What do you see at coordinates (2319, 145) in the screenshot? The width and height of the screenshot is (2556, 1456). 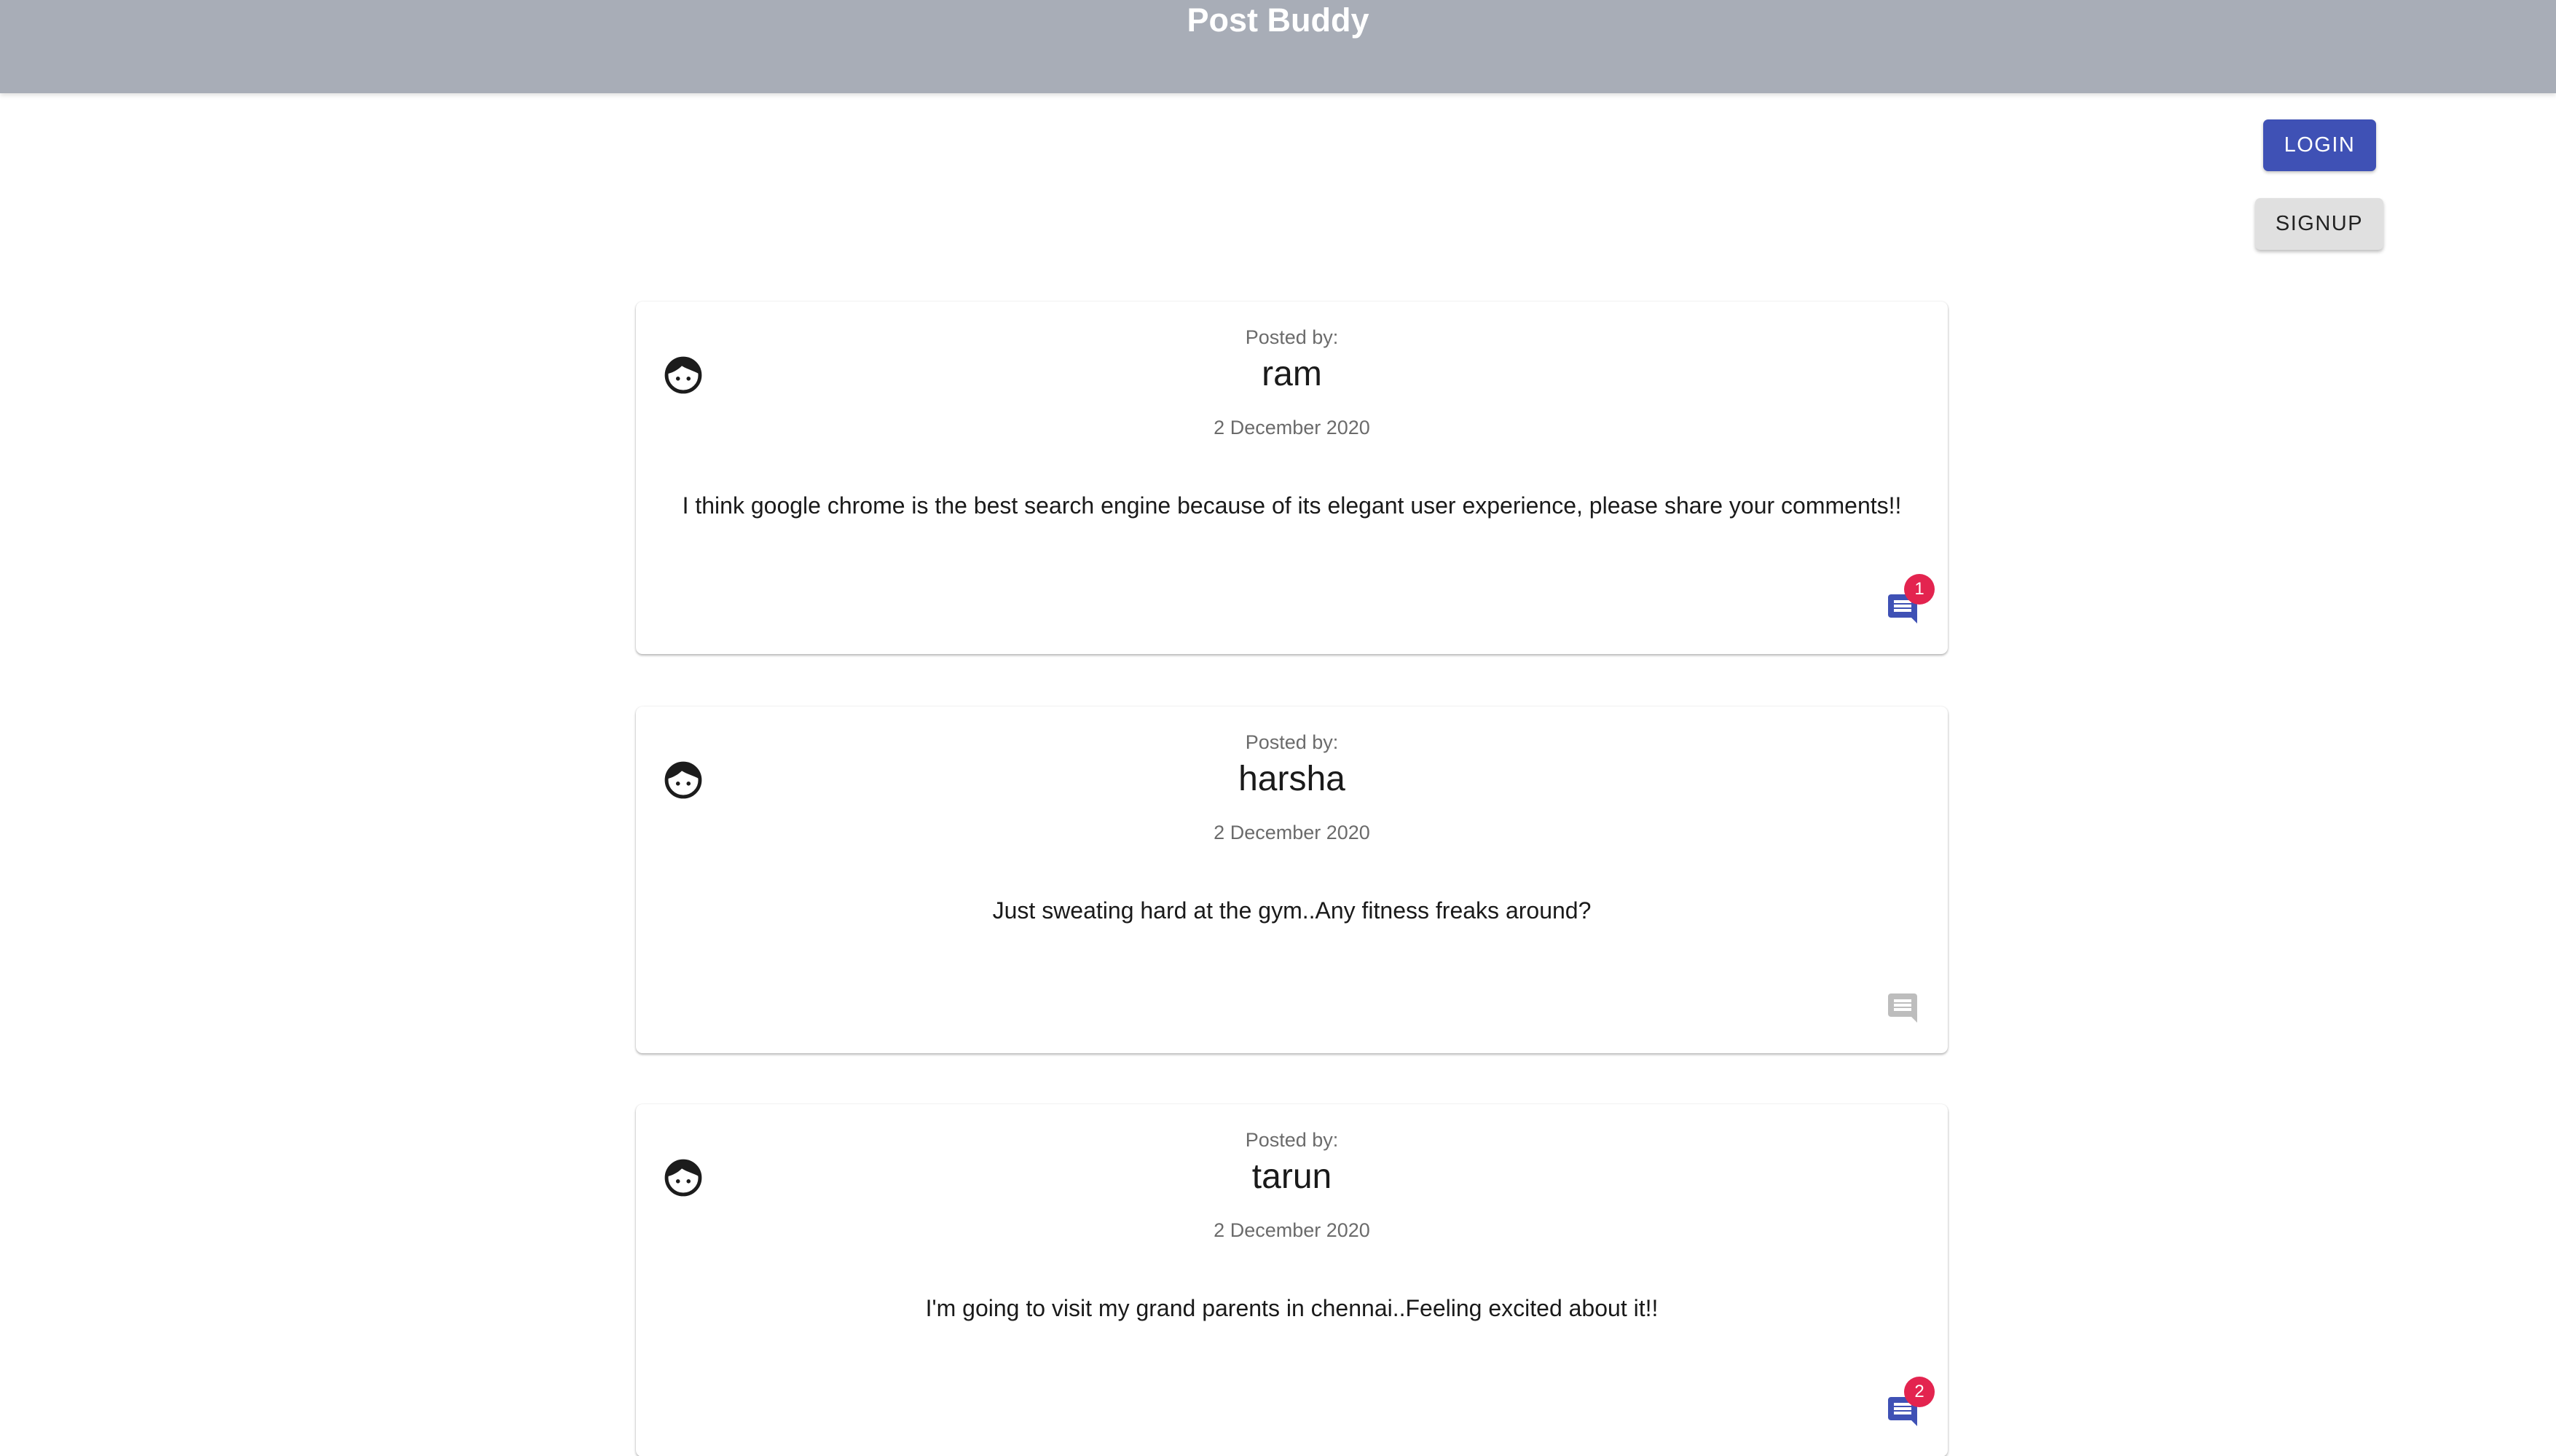 I see `login-button: LOGIN` at bounding box center [2319, 145].